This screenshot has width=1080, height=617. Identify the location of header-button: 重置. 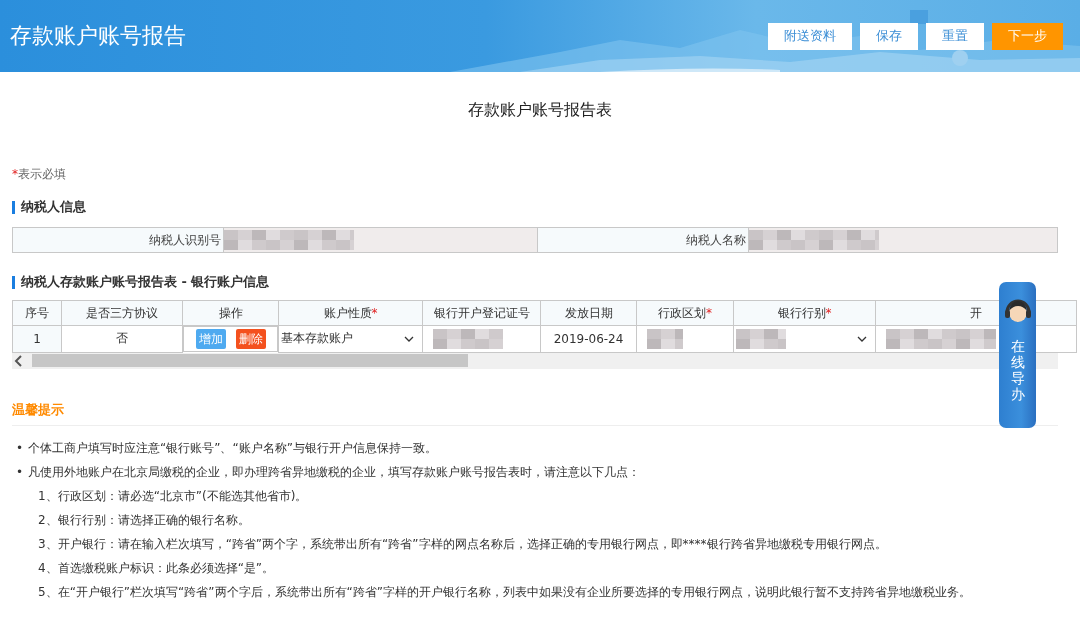
(955, 36).